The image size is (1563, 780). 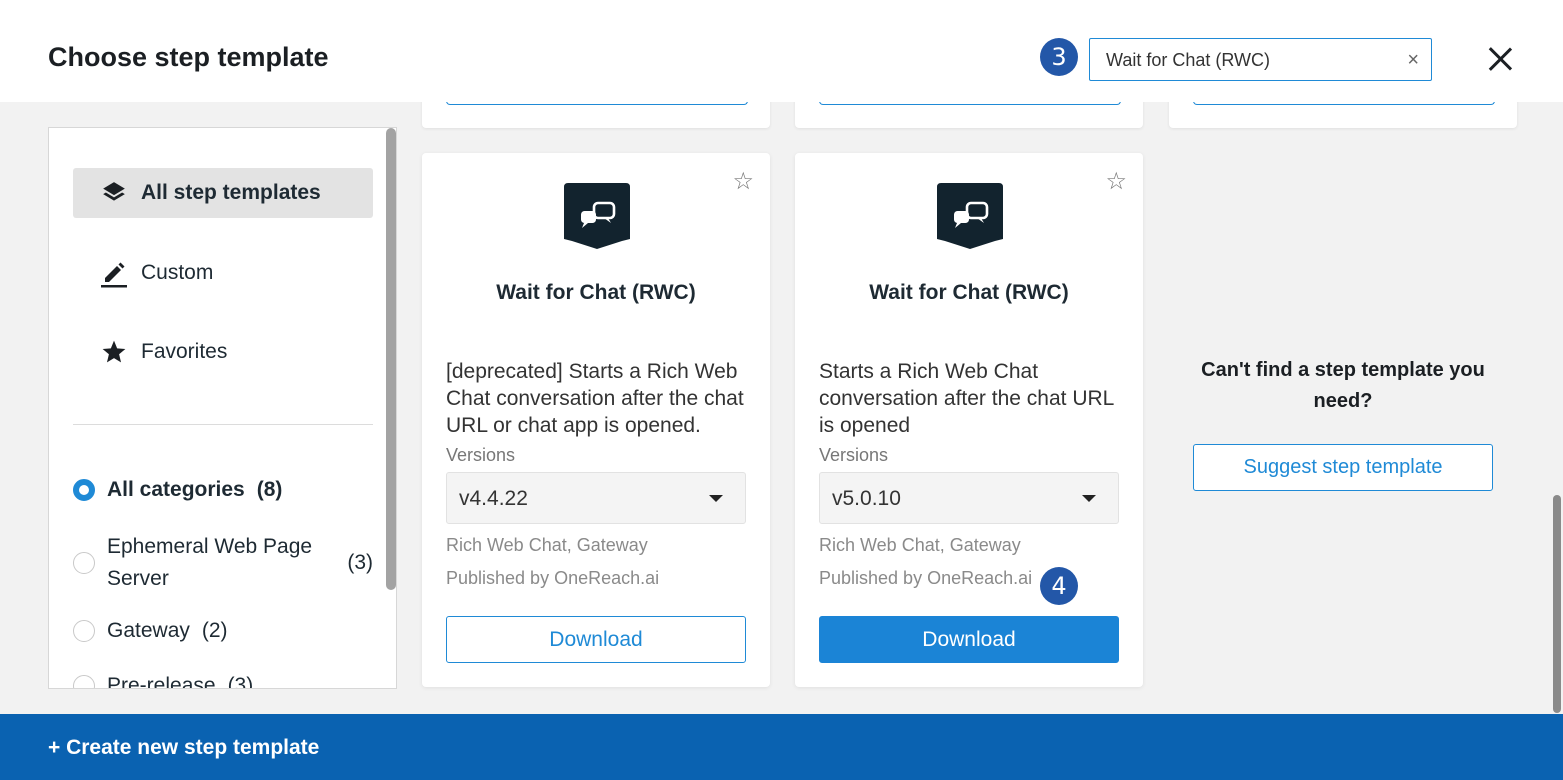 What do you see at coordinates (1557, 604) in the screenshot?
I see `page-scrollbar` at bounding box center [1557, 604].